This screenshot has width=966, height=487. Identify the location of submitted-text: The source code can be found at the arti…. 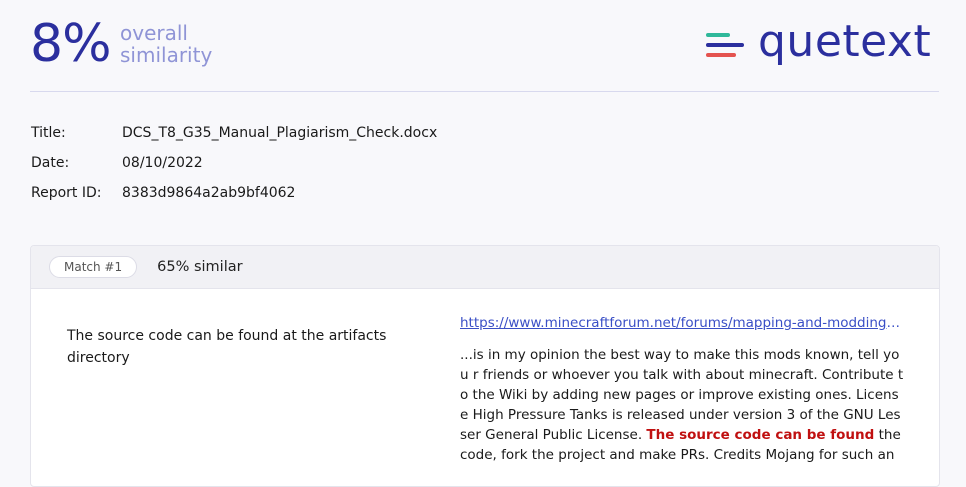
(227, 347).